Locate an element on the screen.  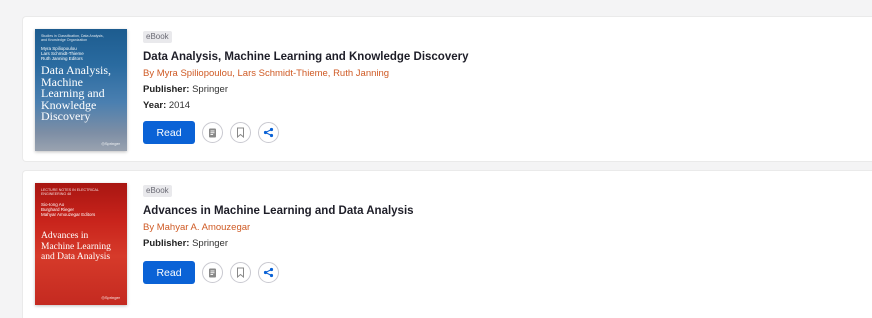
year-line: Year: 2014 is located at coordinates (507, 106).